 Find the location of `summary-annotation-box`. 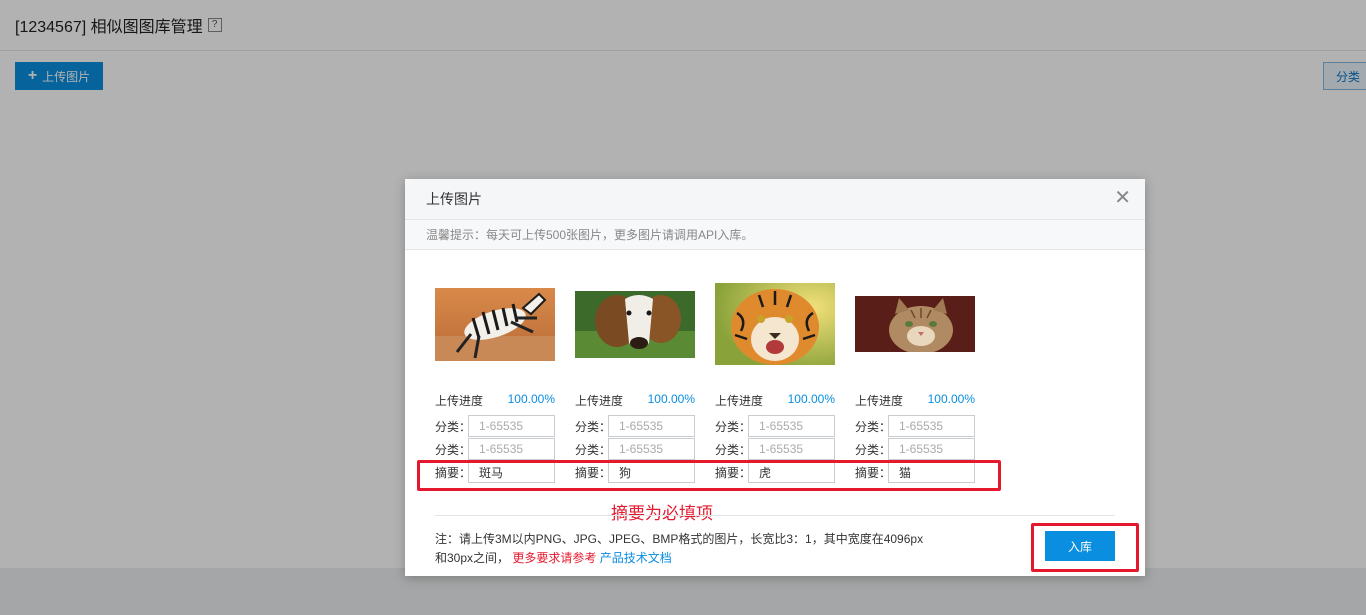

summary-annotation-box is located at coordinates (709, 475).